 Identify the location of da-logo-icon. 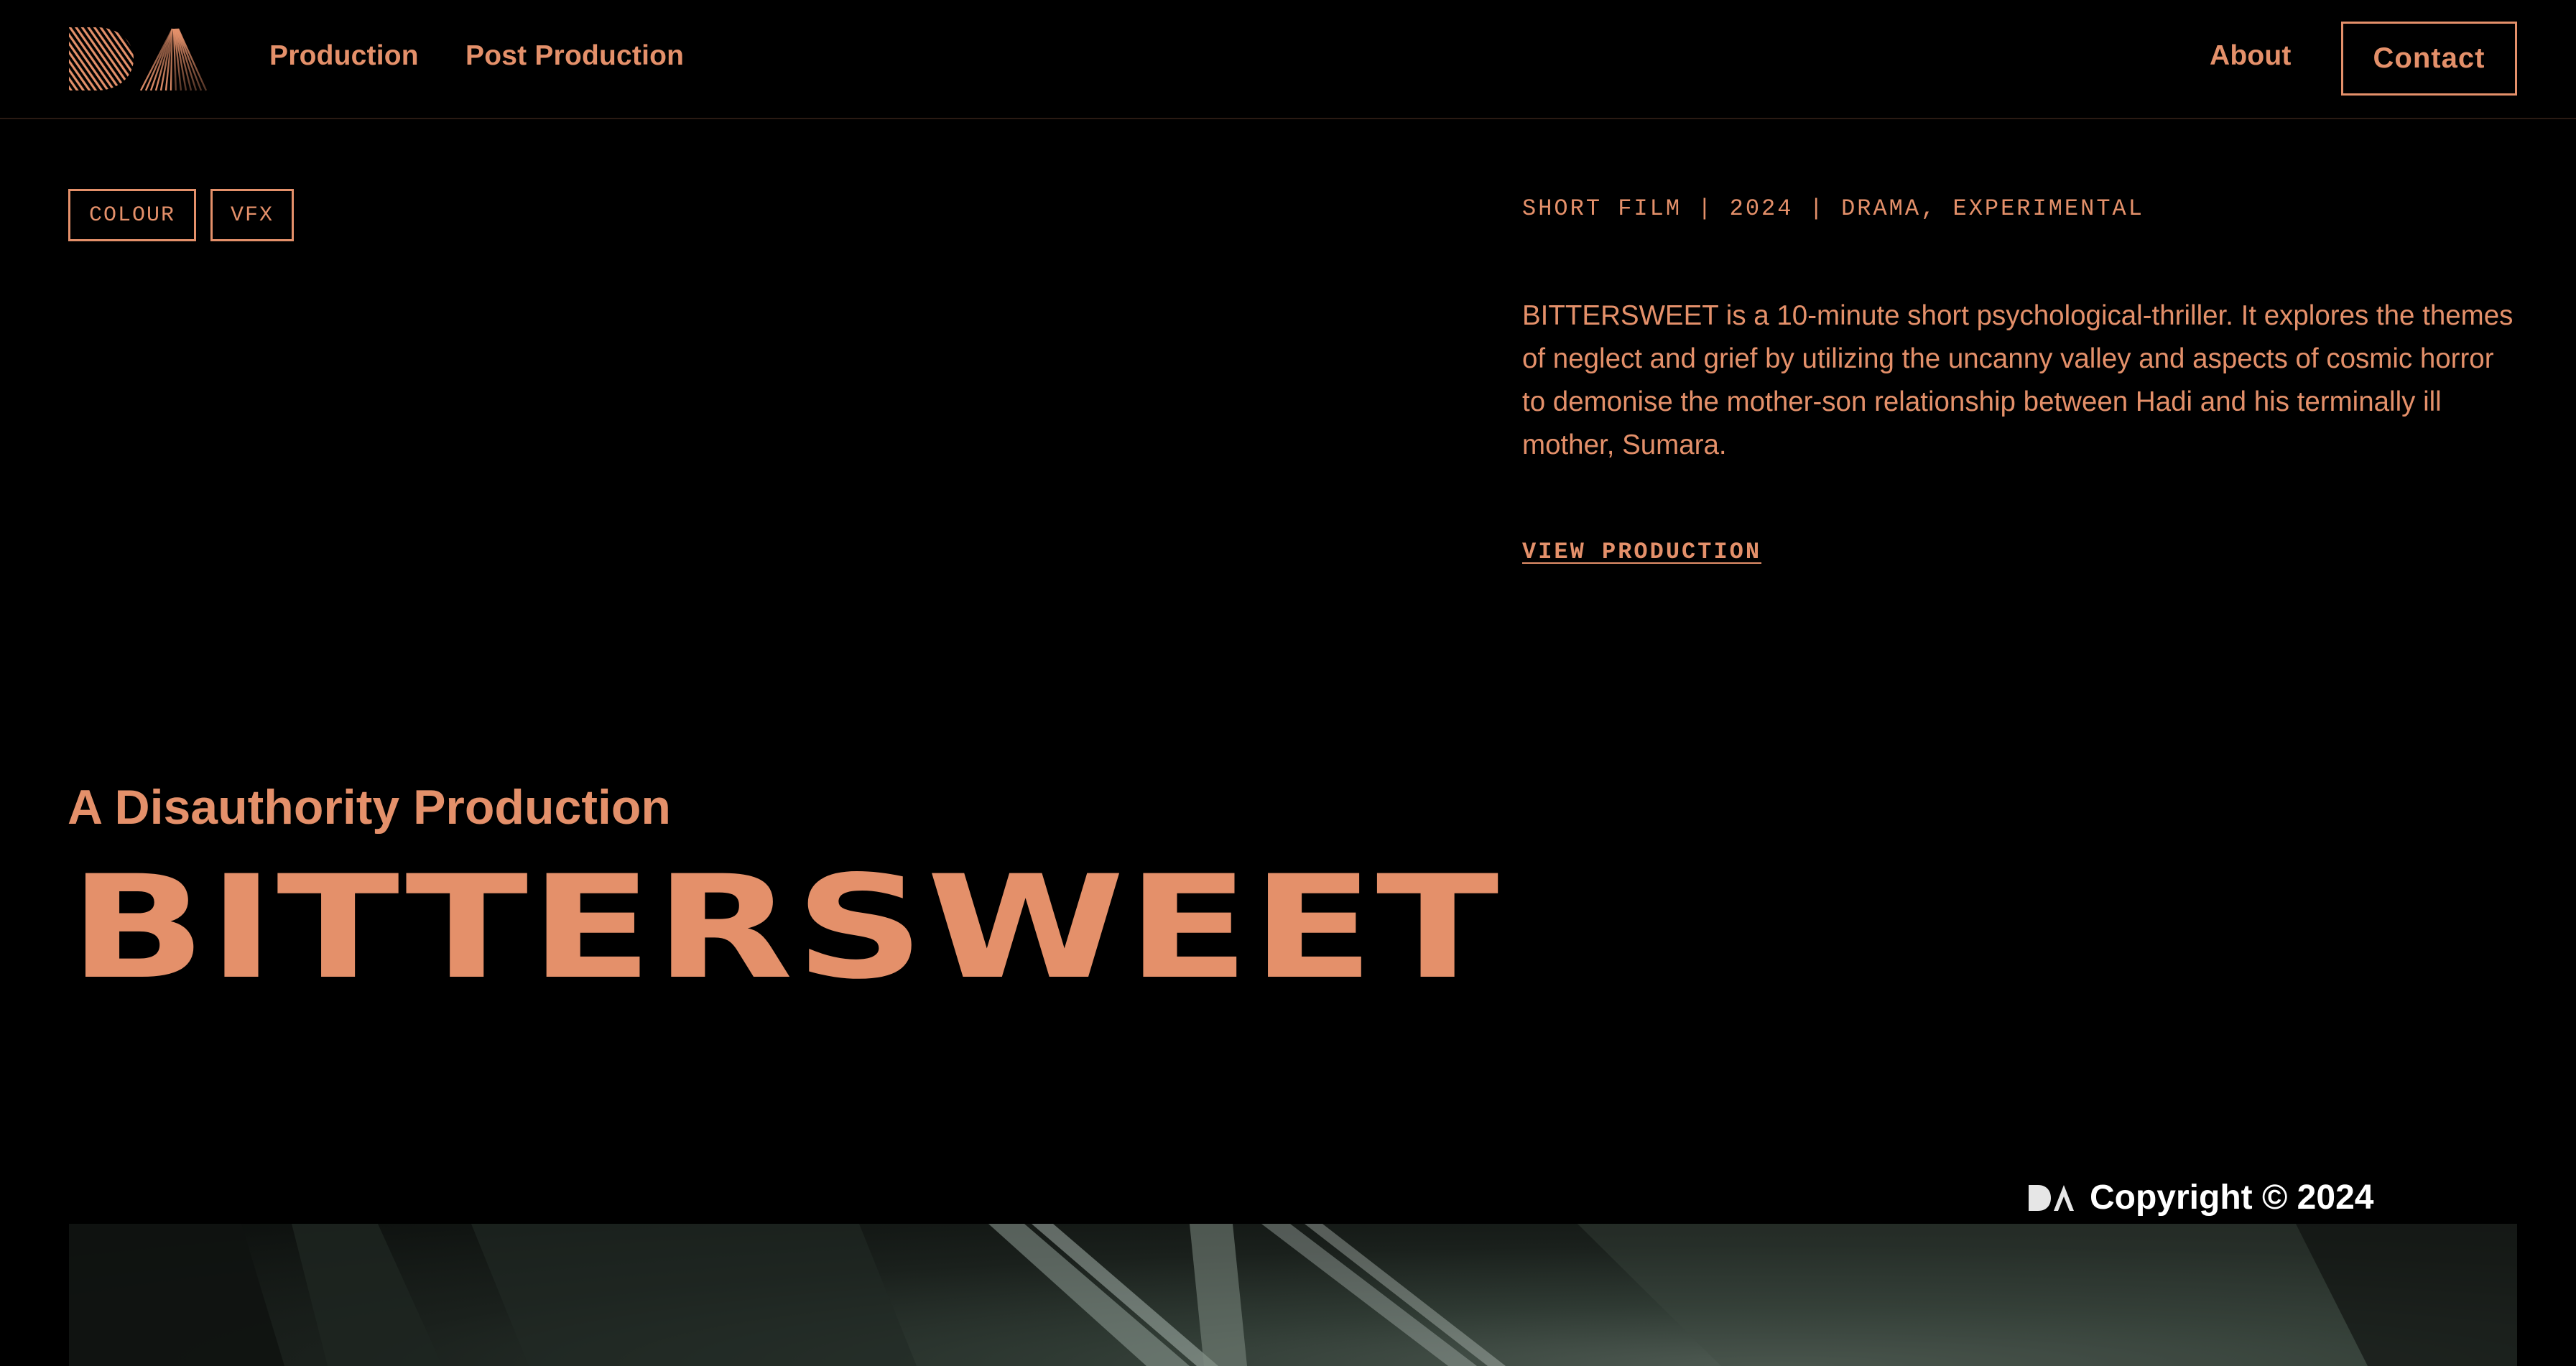
(139, 59).